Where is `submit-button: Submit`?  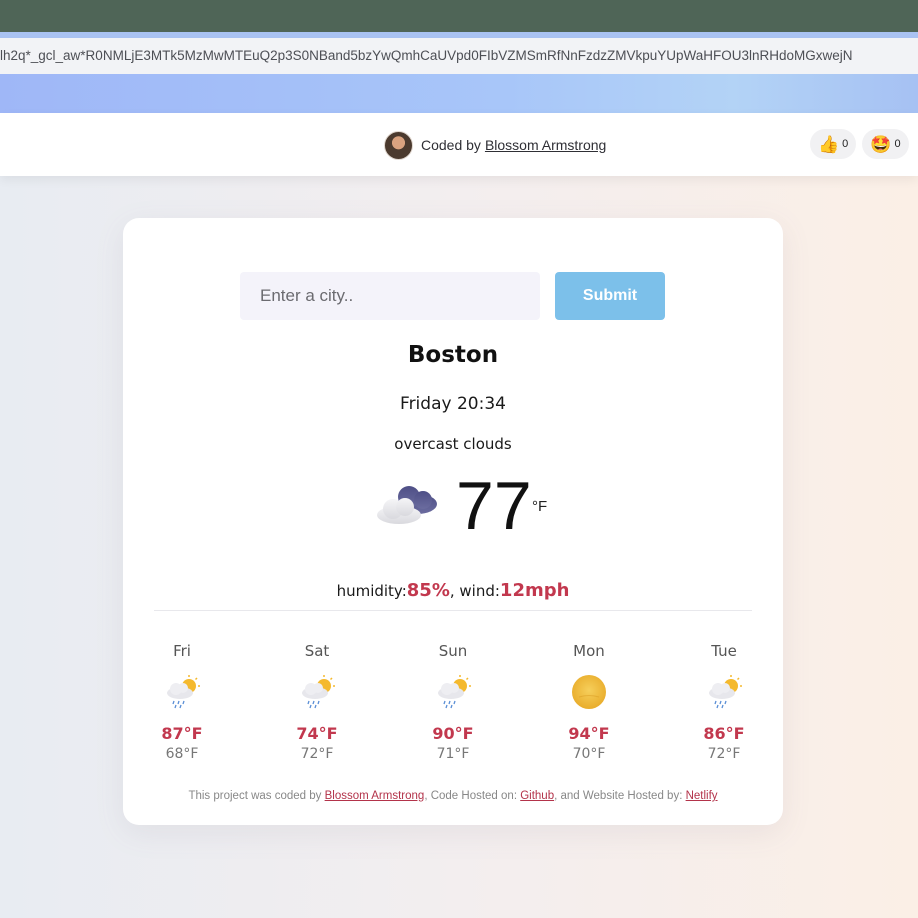 submit-button: Submit is located at coordinates (610, 296).